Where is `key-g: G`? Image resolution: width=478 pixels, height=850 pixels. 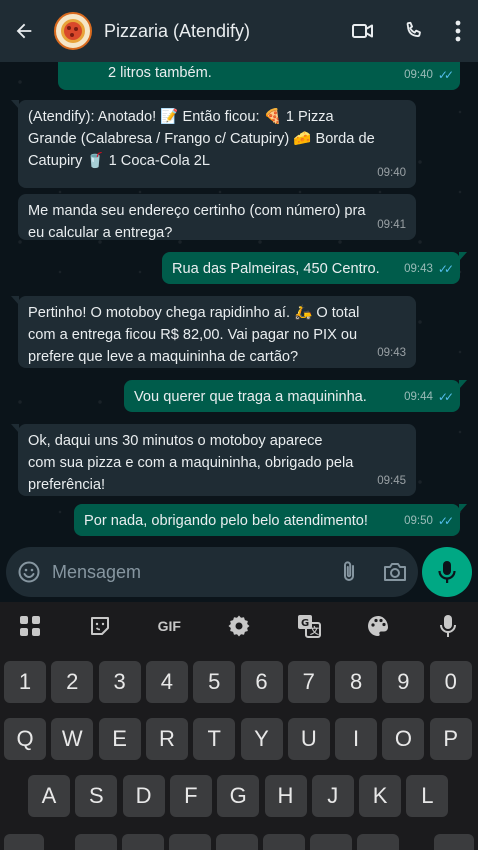
key-g: G is located at coordinates (238, 796).